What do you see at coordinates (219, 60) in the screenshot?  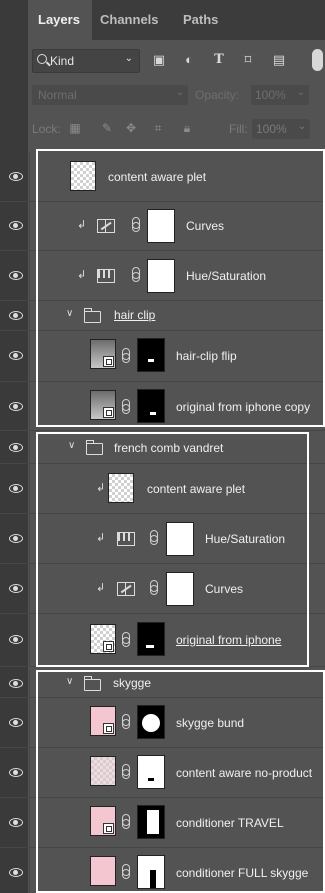 I see `type-filter-icon: T` at bounding box center [219, 60].